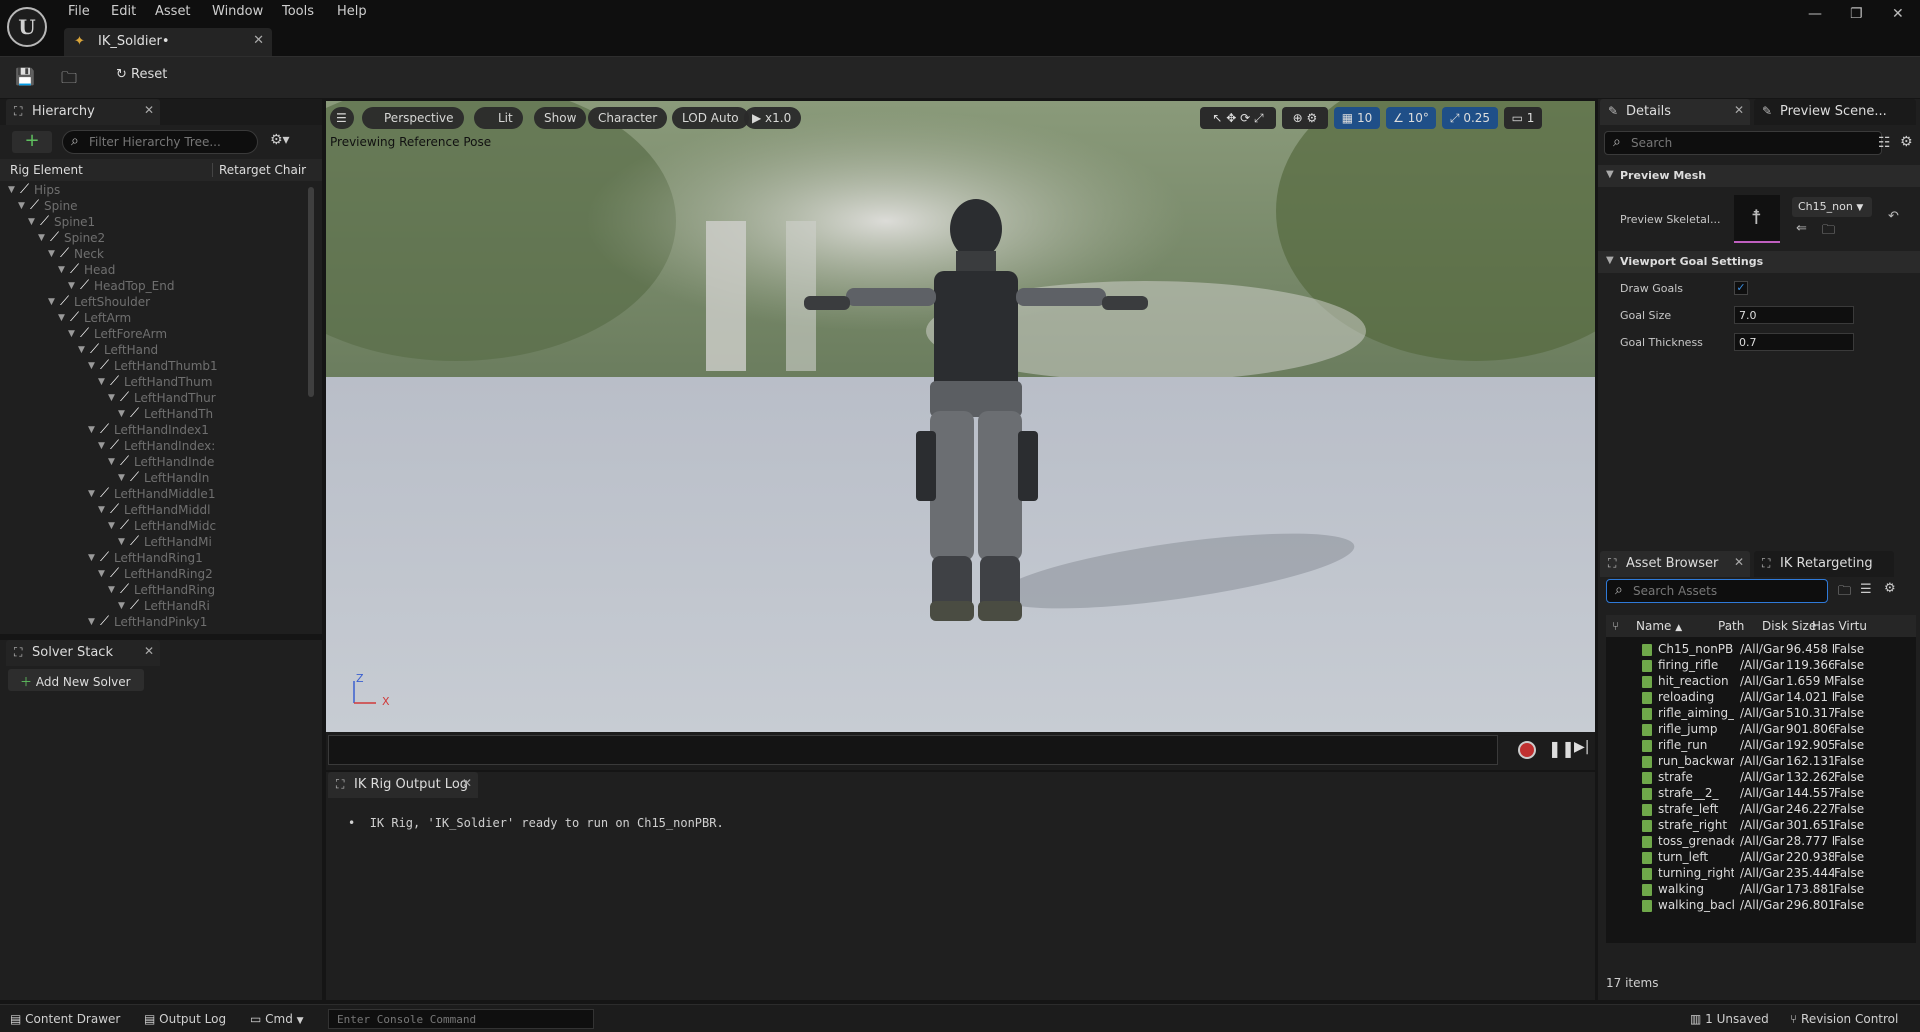 The width and height of the screenshot is (1920, 1032). What do you see at coordinates (1893, 216) in the screenshot?
I see `reset-to-default-icon: ↶` at bounding box center [1893, 216].